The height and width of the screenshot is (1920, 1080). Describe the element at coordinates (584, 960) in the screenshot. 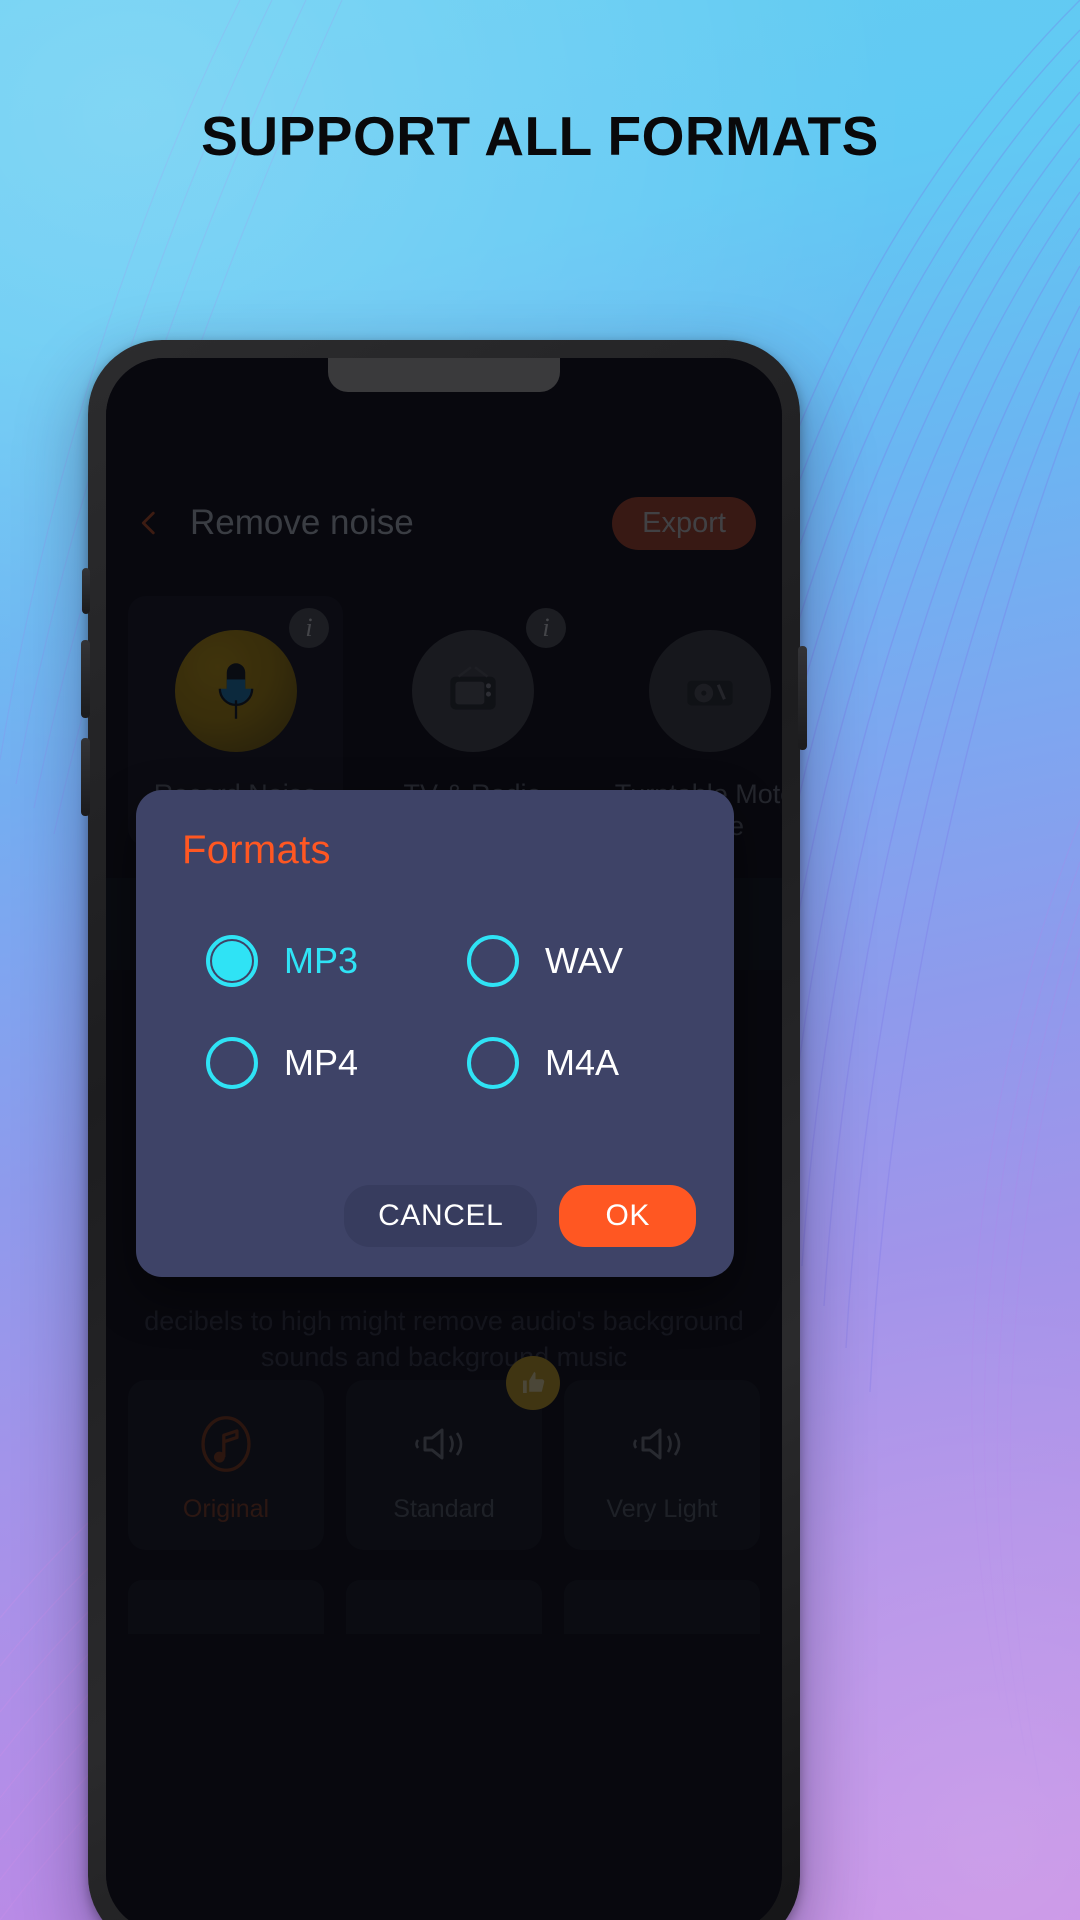

I see `format-option-label: WAV` at that location.